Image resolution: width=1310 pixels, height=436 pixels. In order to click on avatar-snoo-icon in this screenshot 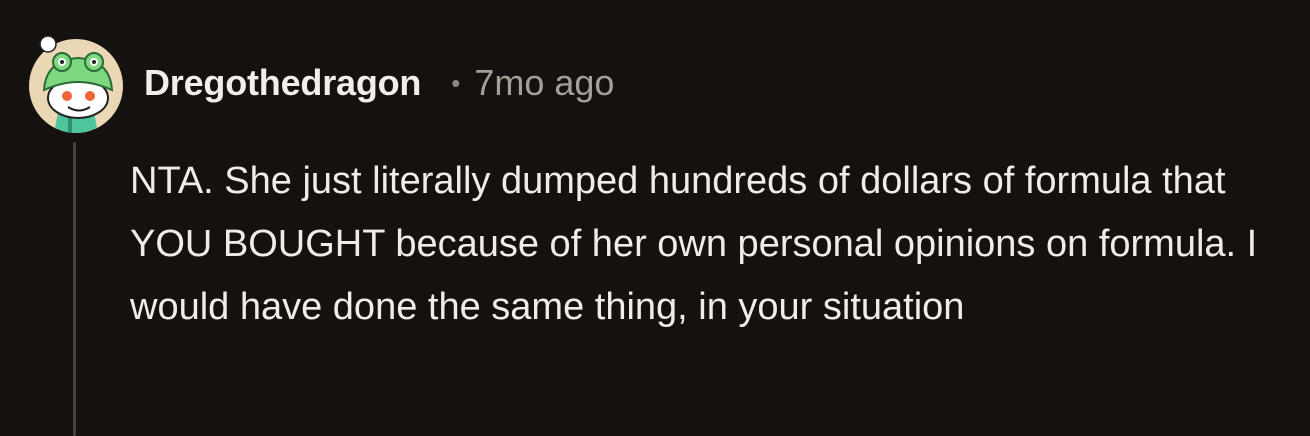, I will do `click(76, 84)`.